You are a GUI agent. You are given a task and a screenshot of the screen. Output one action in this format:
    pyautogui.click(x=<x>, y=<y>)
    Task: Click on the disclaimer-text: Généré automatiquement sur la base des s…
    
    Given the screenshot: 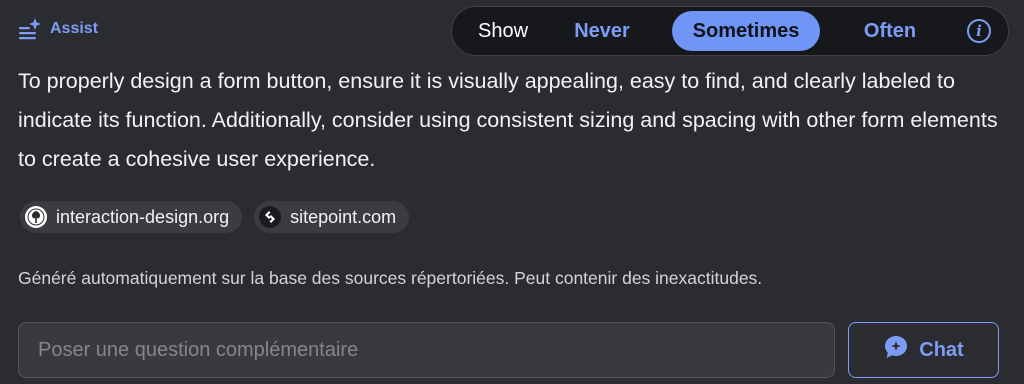 What is the action you would take?
    pyautogui.click(x=390, y=278)
    